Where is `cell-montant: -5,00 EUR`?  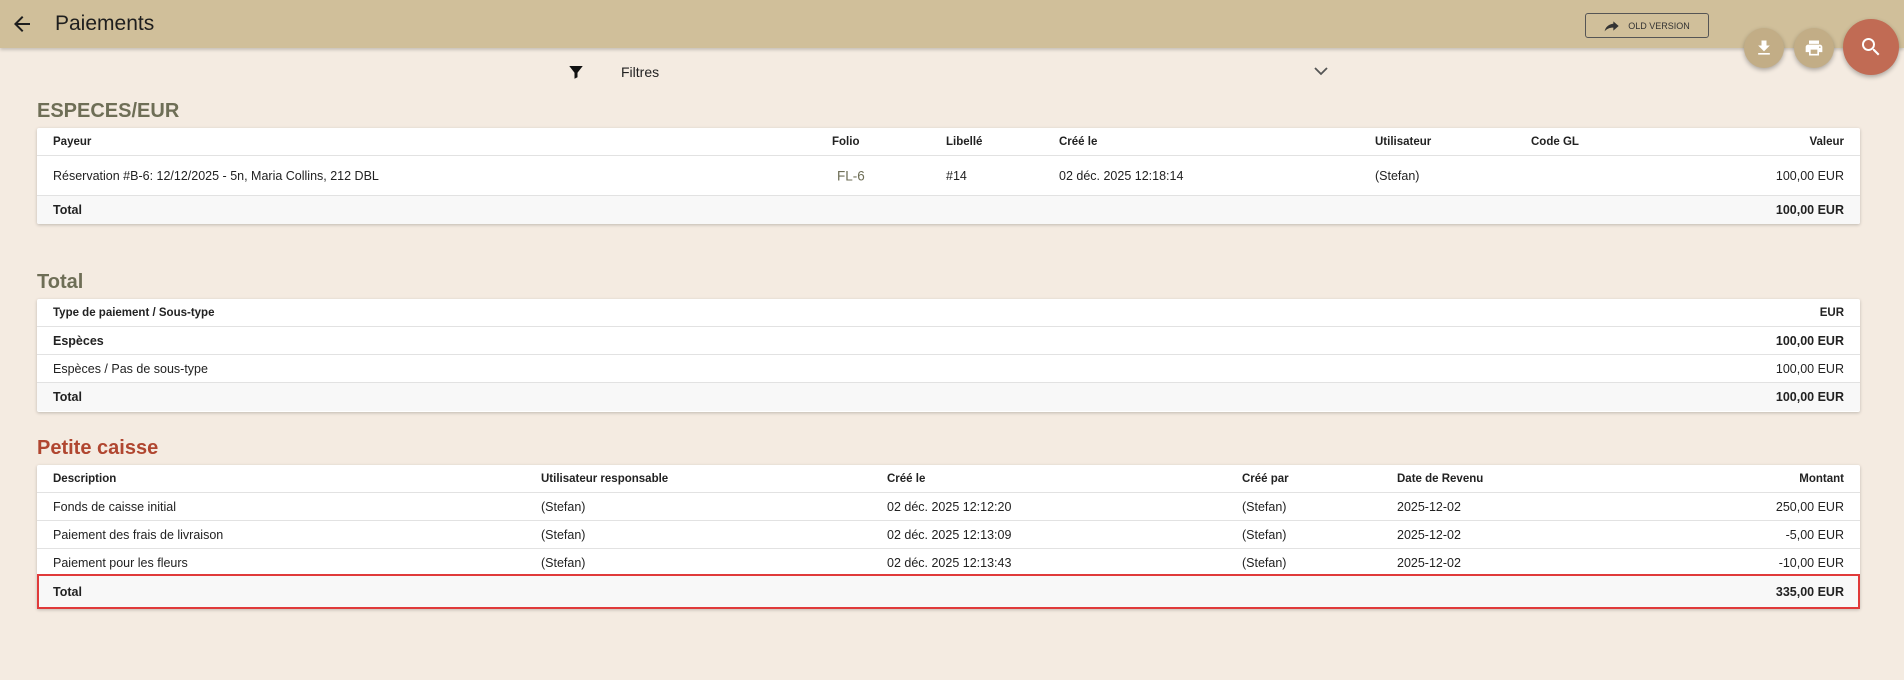 cell-montant: -5,00 EUR is located at coordinates (1814, 534).